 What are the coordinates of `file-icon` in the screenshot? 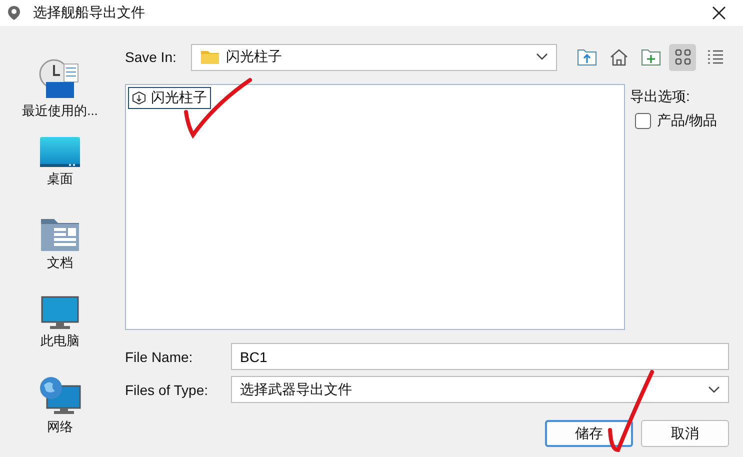 It's located at (139, 98).